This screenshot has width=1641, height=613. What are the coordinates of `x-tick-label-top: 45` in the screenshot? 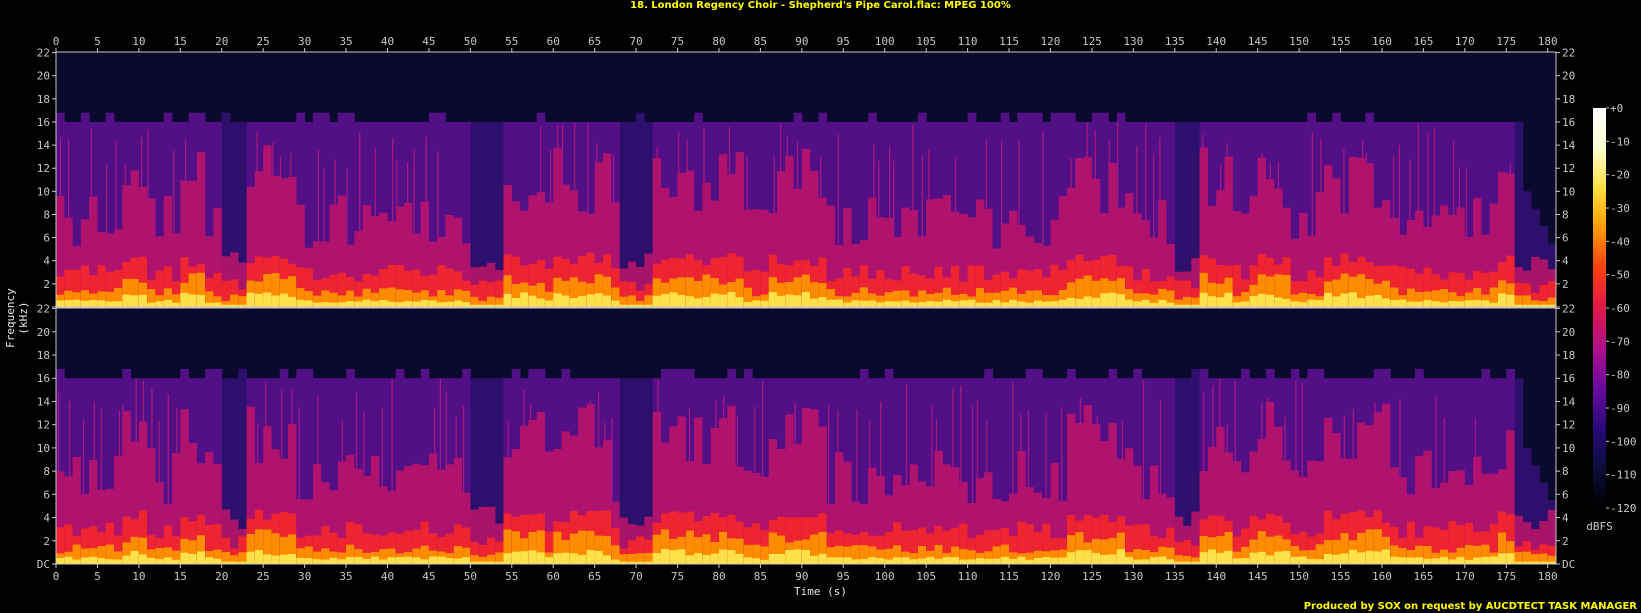 It's located at (428, 41).